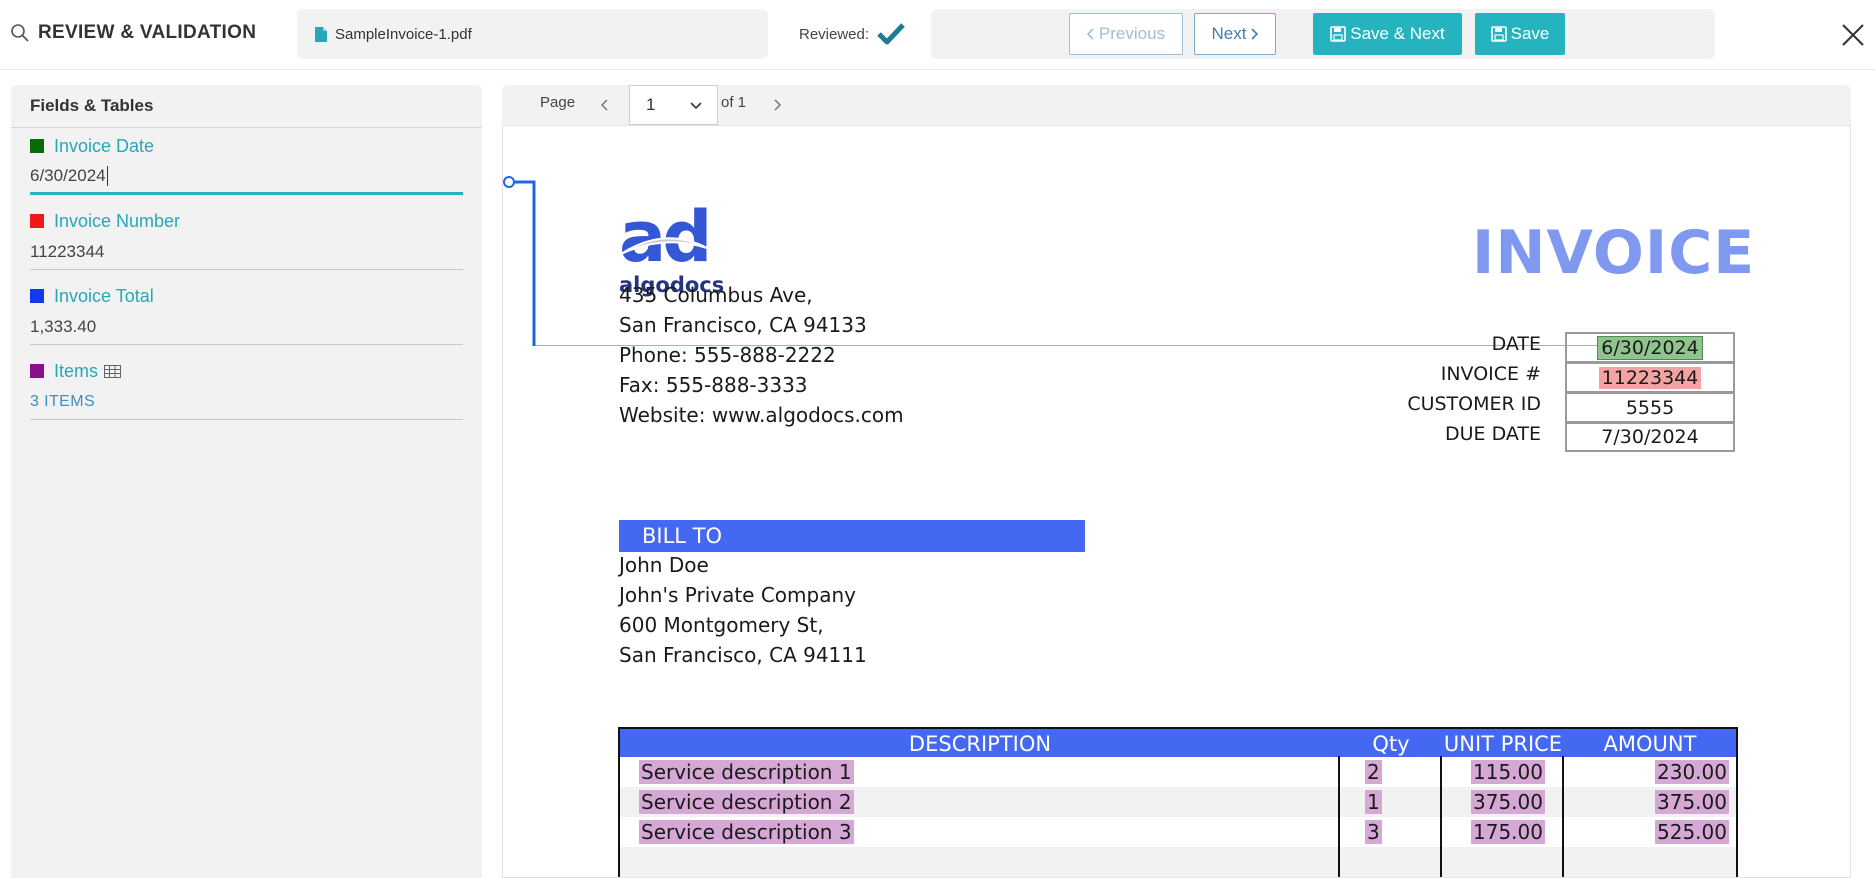 This screenshot has height=878, width=1875. What do you see at coordinates (673, 105) in the screenshot?
I see `page-select: 1` at bounding box center [673, 105].